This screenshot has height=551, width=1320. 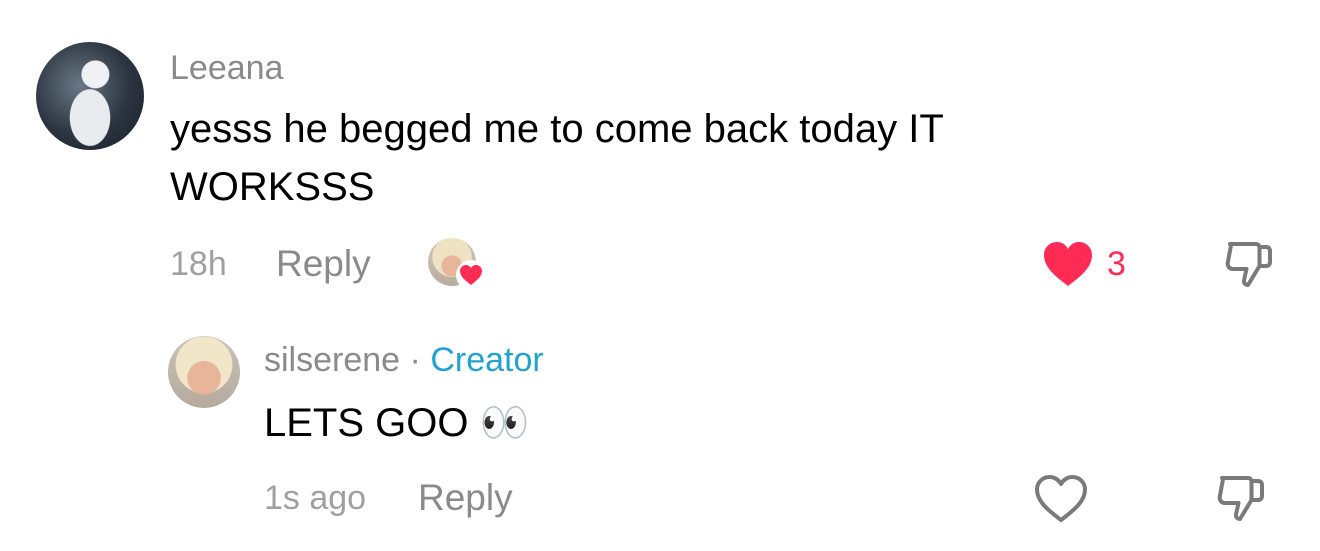 What do you see at coordinates (465, 498) in the screenshot?
I see `reply-reply-button: Reply` at bounding box center [465, 498].